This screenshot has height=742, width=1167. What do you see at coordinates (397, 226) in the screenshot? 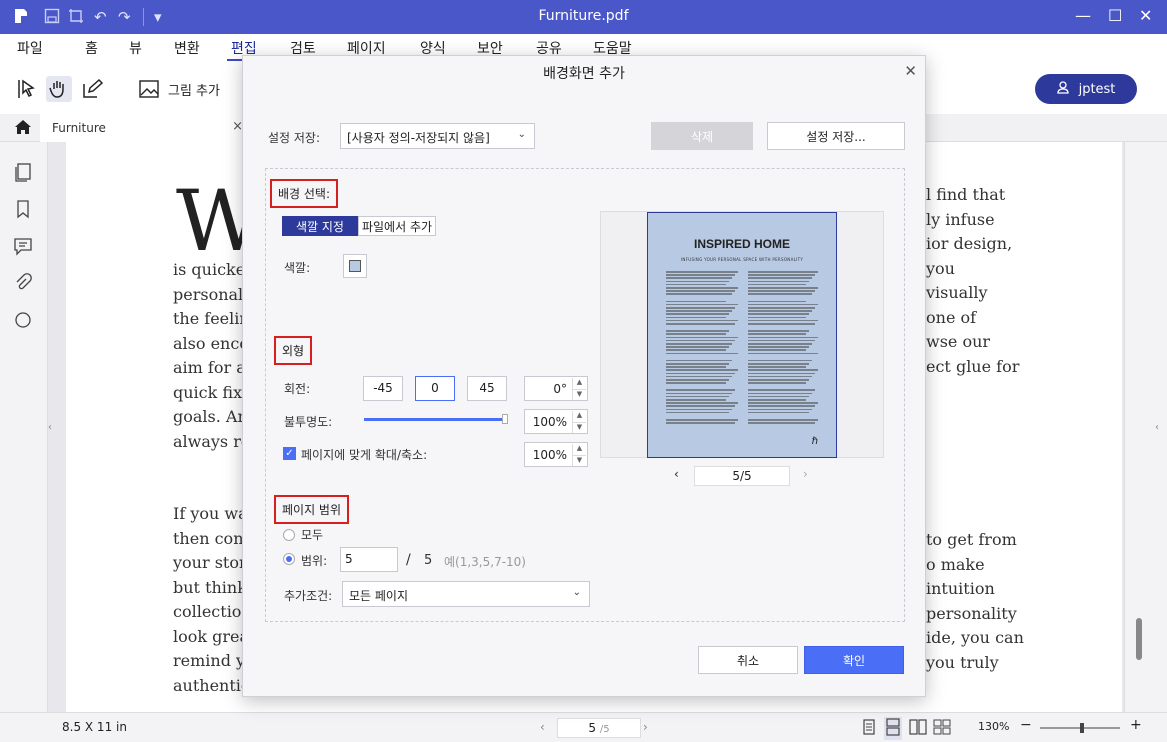
I see `tab-from-file: 파일에서 추가` at bounding box center [397, 226].